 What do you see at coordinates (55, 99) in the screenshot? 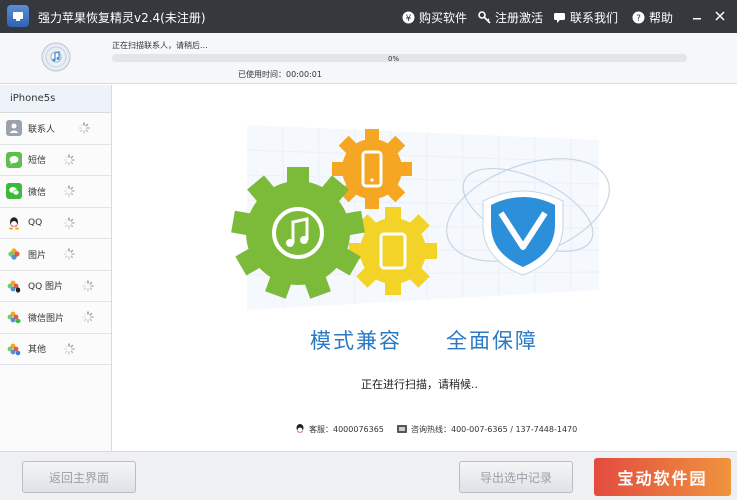
I see `device-name: iPhone5s` at bounding box center [55, 99].